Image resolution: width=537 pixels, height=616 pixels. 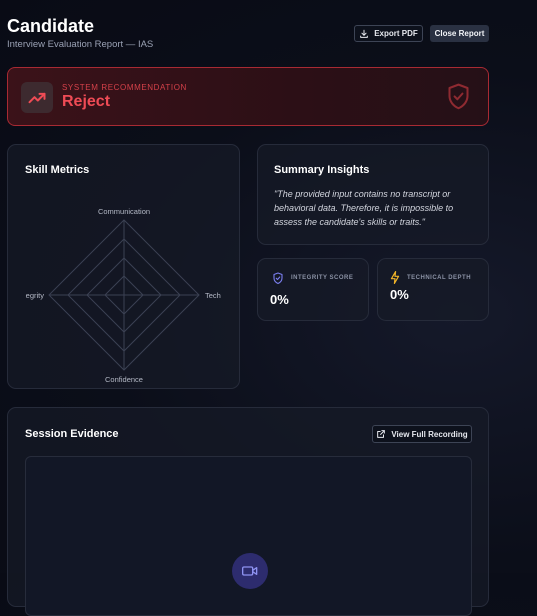 I want to click on trend-icon-box, so click(x=37, y=97).